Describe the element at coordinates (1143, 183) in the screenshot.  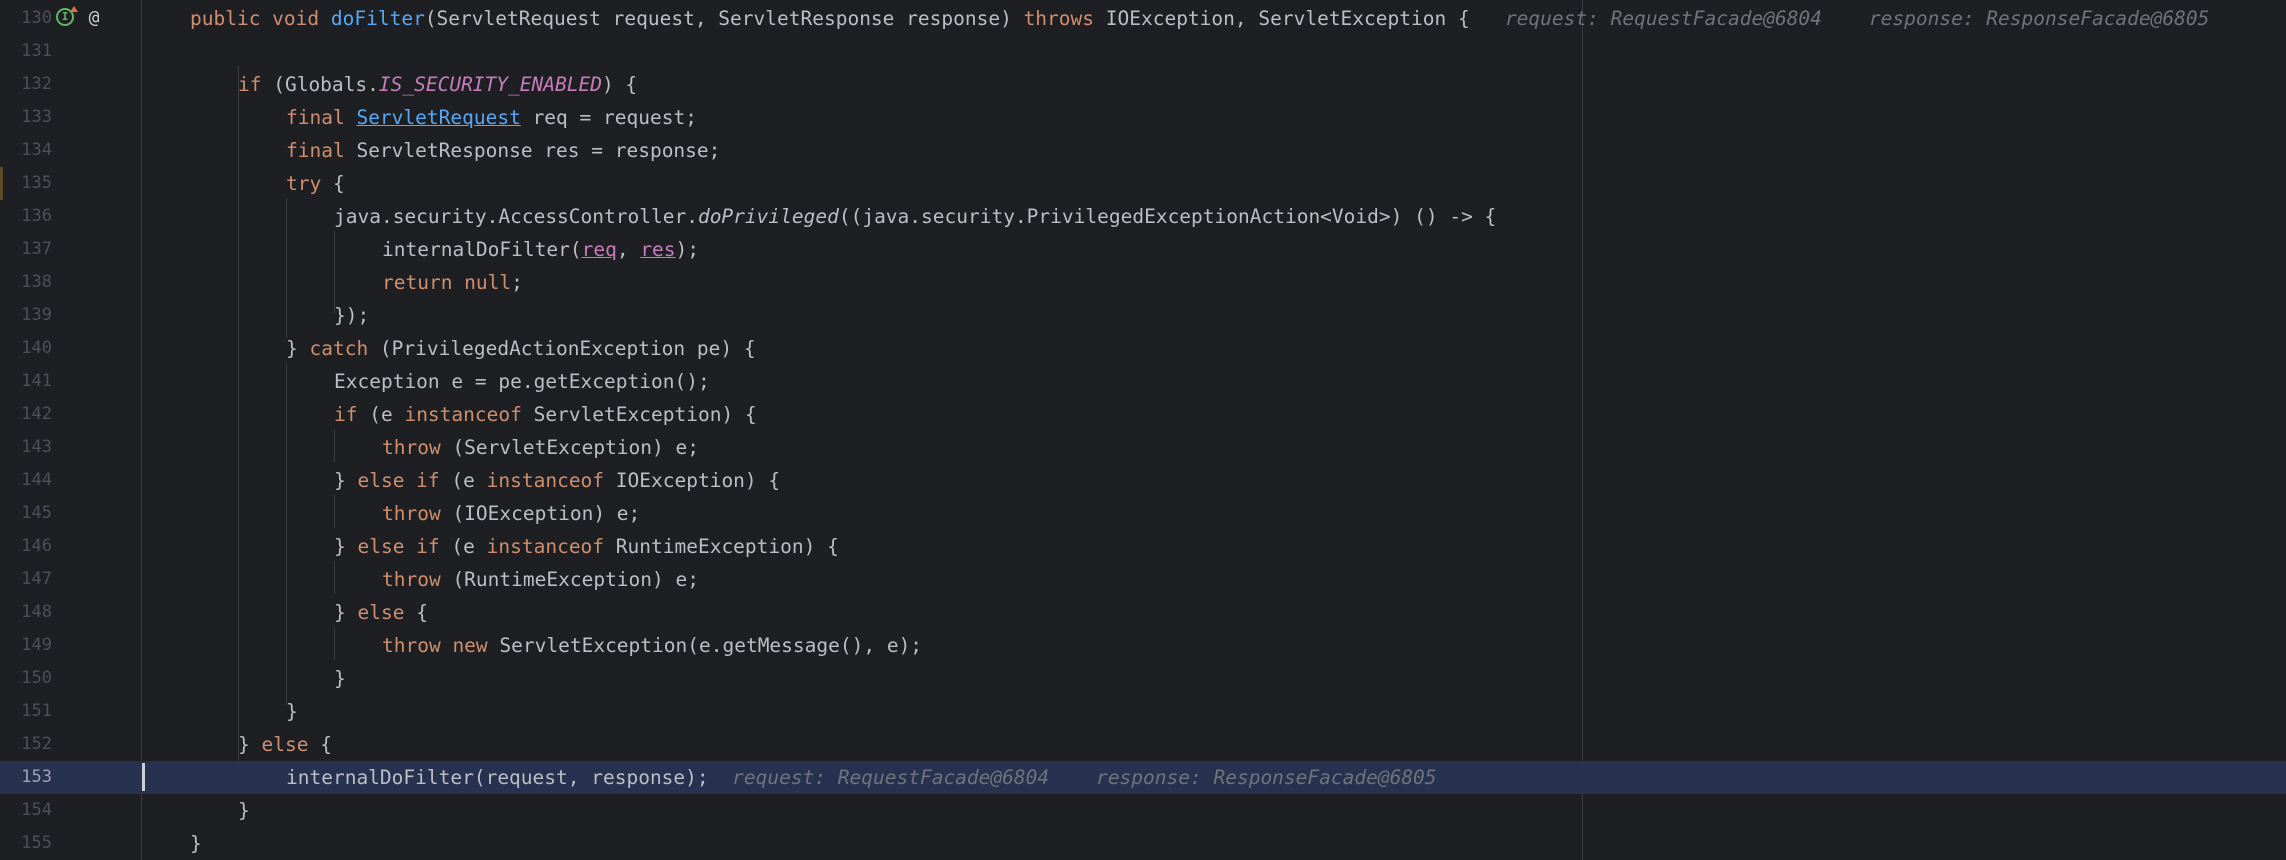
I see `code-row: 135 try {` at that location.